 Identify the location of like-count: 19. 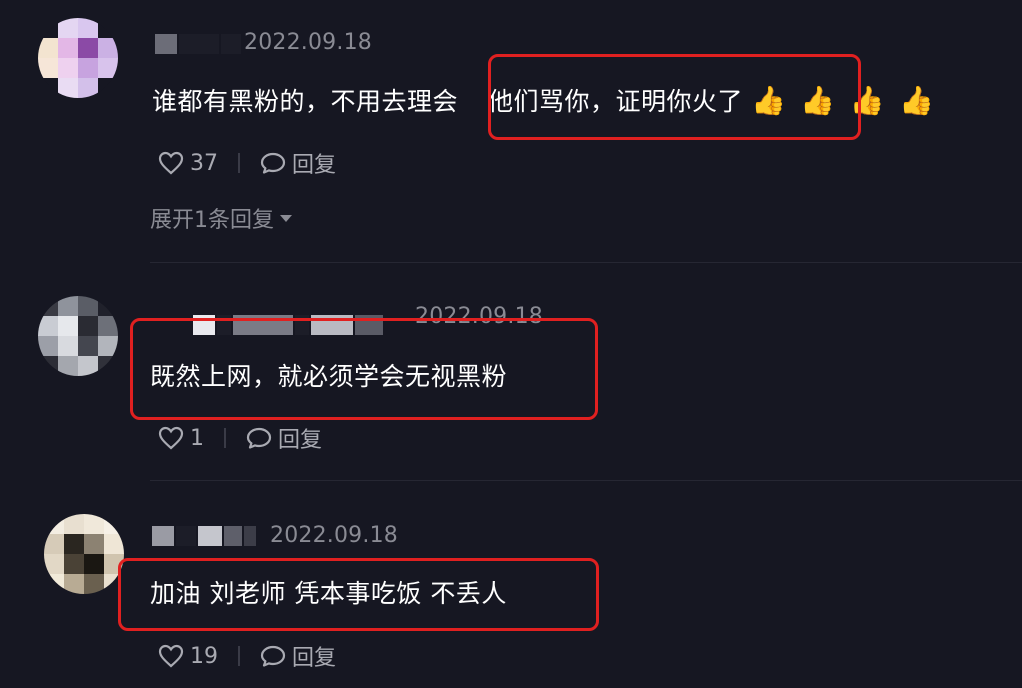
(204, 656).